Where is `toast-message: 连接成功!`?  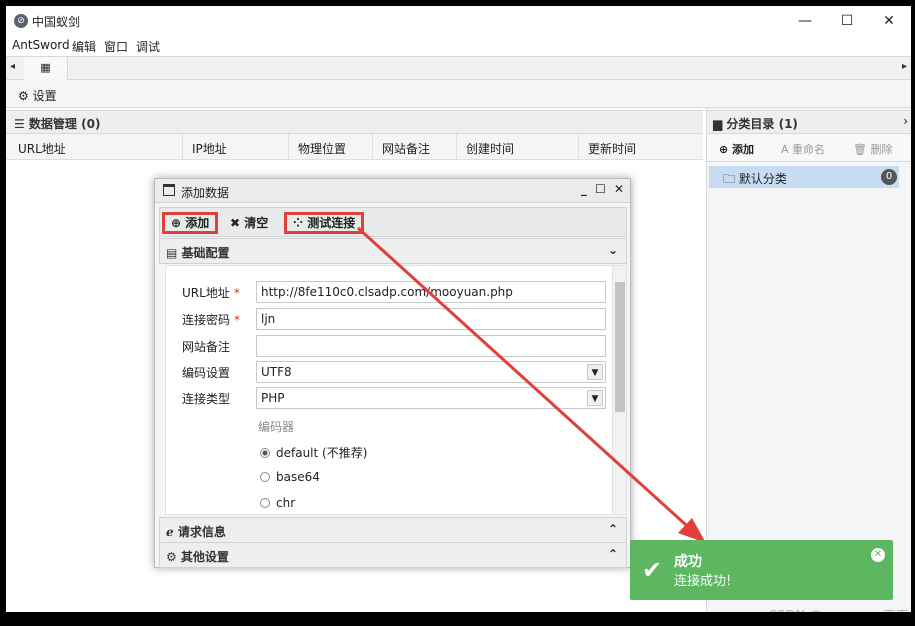
toast-message: 连接成功! is located at coordinates (703, 581).